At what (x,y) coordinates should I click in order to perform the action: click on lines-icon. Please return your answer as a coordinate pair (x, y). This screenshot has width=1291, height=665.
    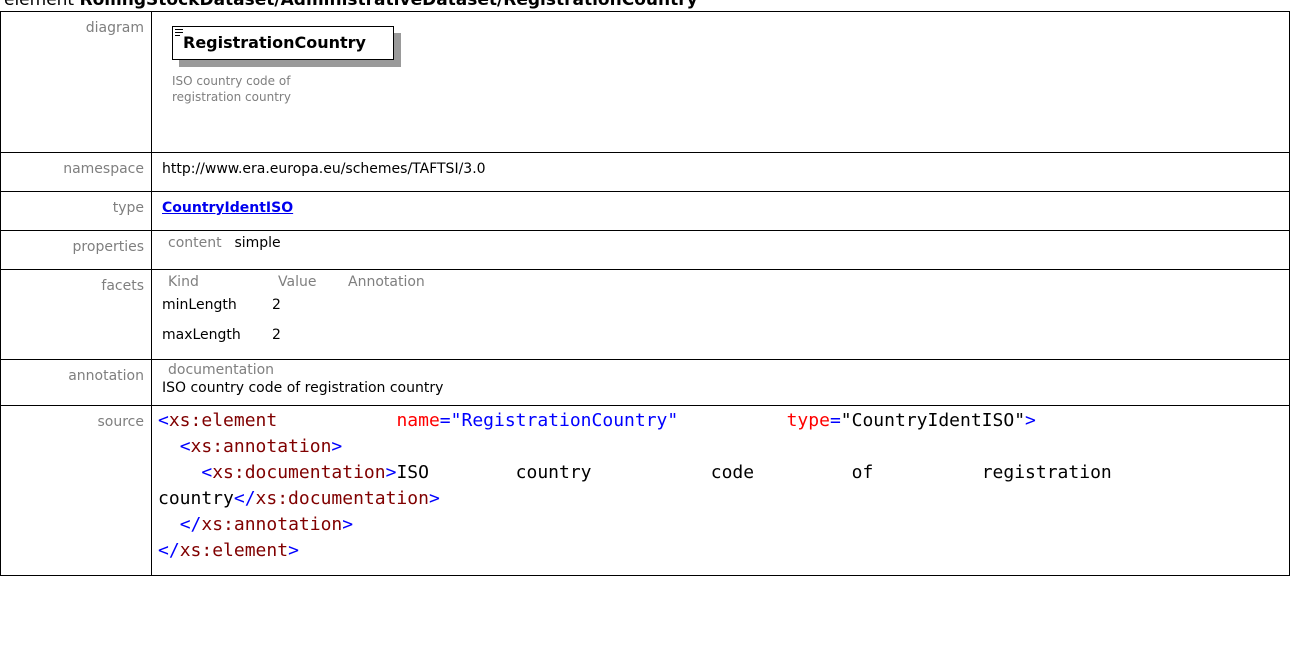
    Looking at the image, I should click on (179, 33).